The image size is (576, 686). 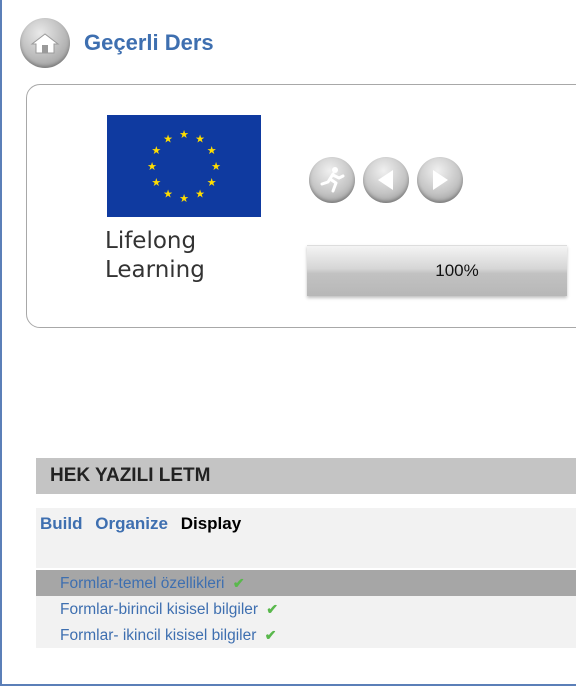 What do you see at coordinates (155, 270) in the screenshot?
I see `logo-text-line2: Learning` at bounding box center [155, 270].